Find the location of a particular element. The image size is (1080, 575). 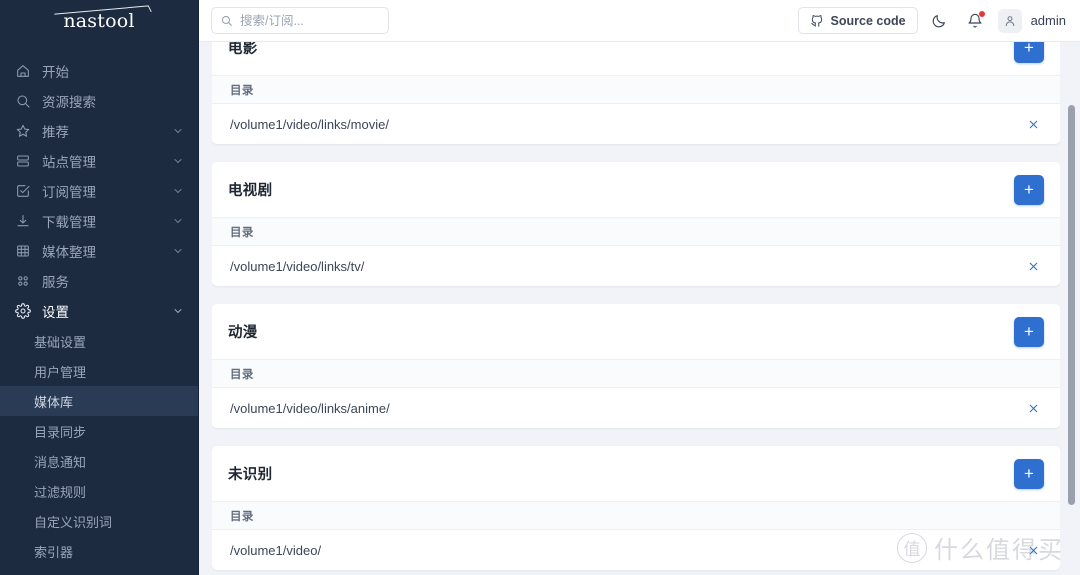

sidebar-subitem-label: 媒体库 is located at coordinates (54, 402).